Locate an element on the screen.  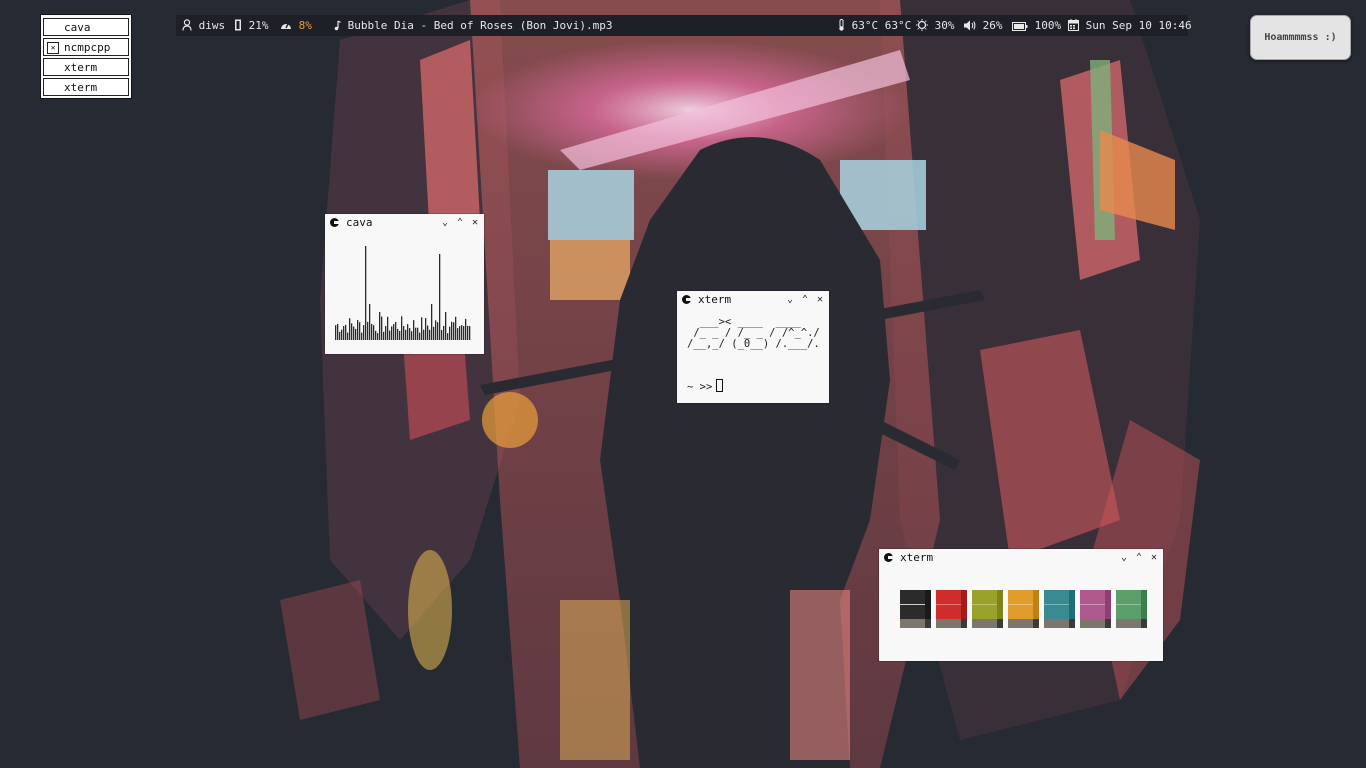
song-title: Bubble Dia - Bed of Roses (Bon Jovi).mp3 is located at coordinates (480, 25).